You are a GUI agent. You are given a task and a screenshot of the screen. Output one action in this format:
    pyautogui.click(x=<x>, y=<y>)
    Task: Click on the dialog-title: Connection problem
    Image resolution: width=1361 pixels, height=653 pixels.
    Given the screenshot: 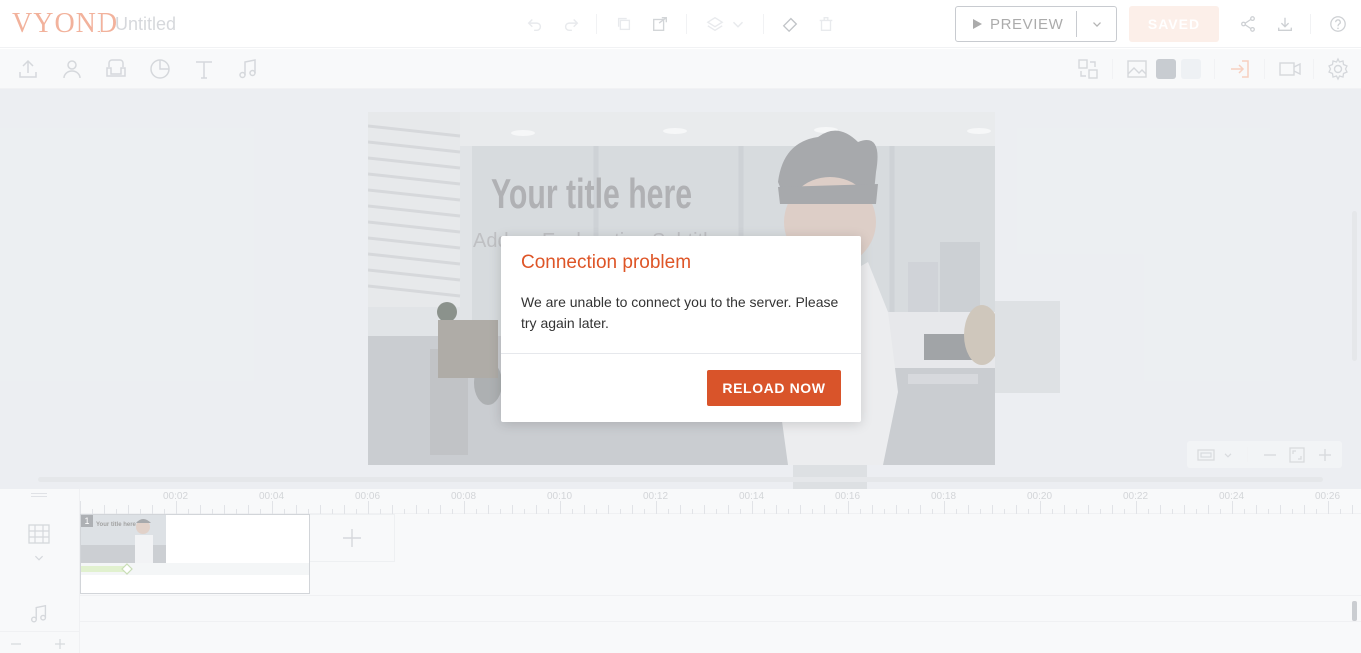 What is the action you would take?
    pyautogui.click(x=606, y=262)
    